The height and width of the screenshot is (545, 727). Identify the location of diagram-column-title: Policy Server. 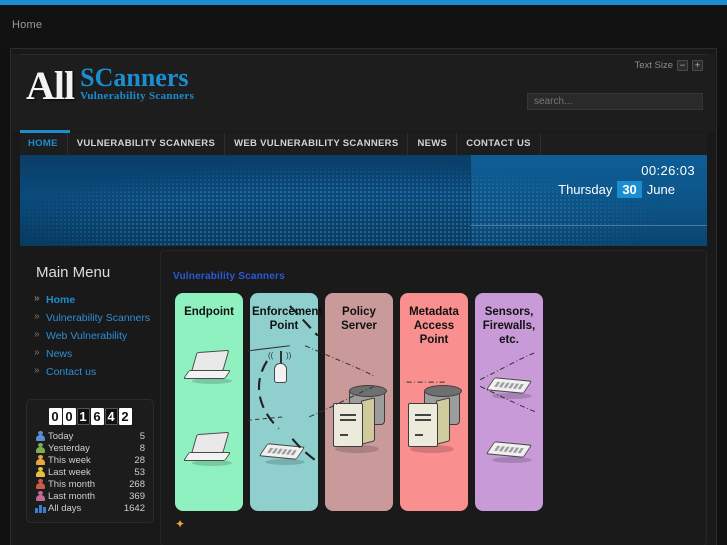
(359, 319).